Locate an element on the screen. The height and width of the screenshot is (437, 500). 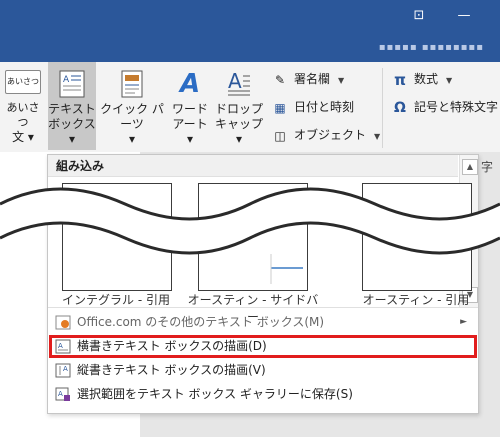
menu-item-save-to-gallery: A 選択範囲をテキスト ボックス ギャラリーに保存(S) is located at coordinates (263, 394).